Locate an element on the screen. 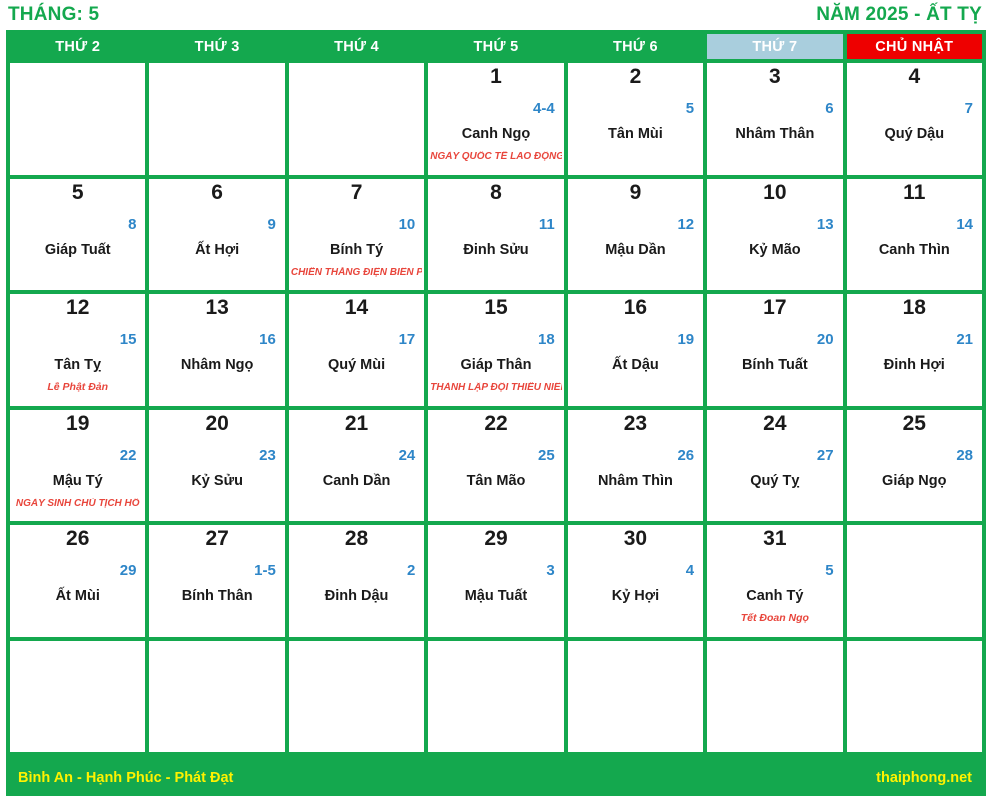 This screenshot has width=992, height=800. day-cell: 19 22 Mậu Tý NGÀY SINH CHỦ TỊCH HỒ is located at coordinates (78, 465).